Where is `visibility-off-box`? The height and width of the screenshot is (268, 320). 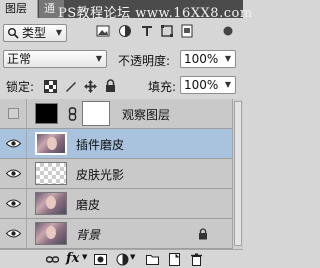 visibility-off-box is located at coordinates (13, 113).